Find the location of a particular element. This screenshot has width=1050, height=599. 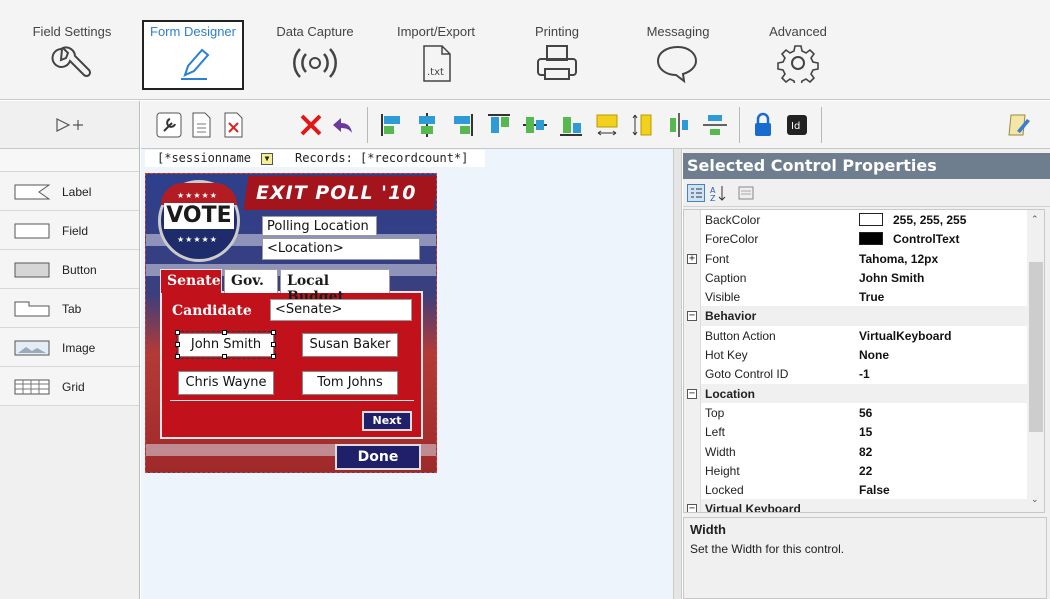

property-row: ForeColor ControlText is located at coordinates (864, 239).